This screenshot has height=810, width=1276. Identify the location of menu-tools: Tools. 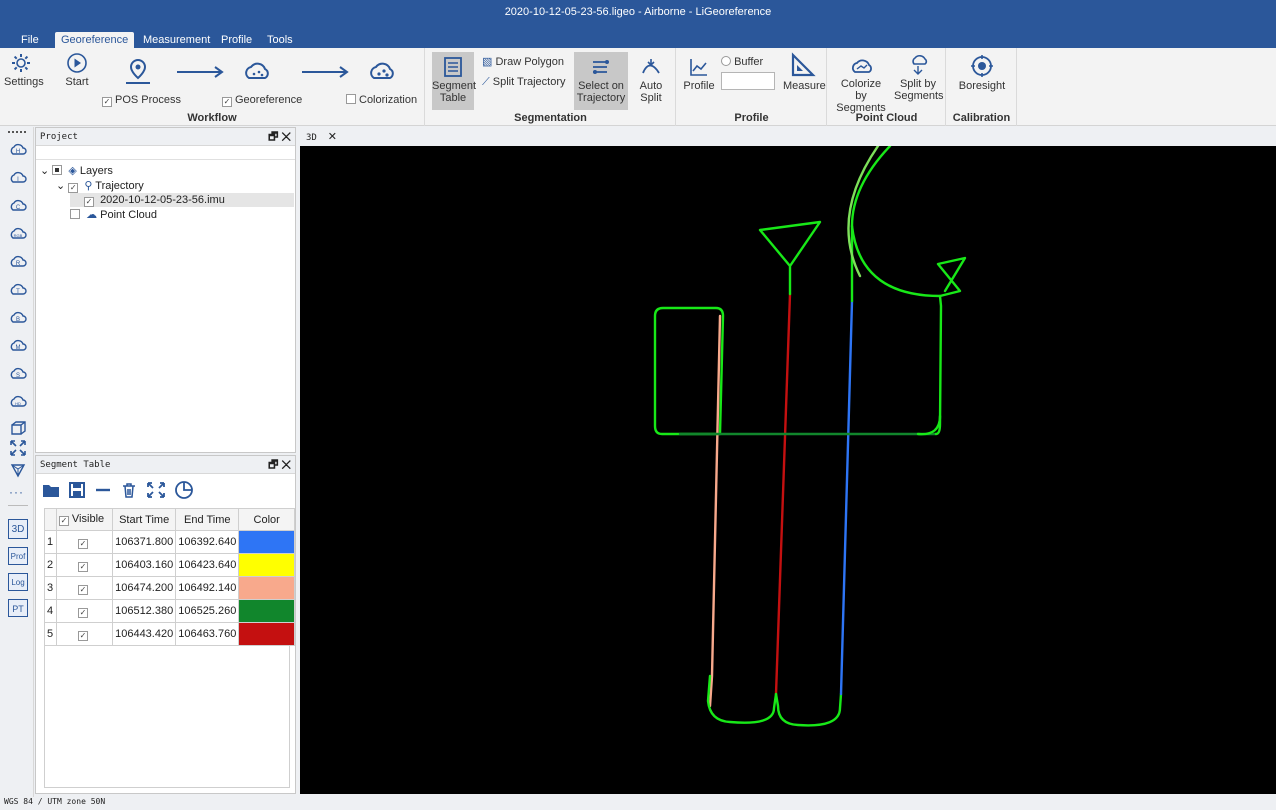
(280, 40).